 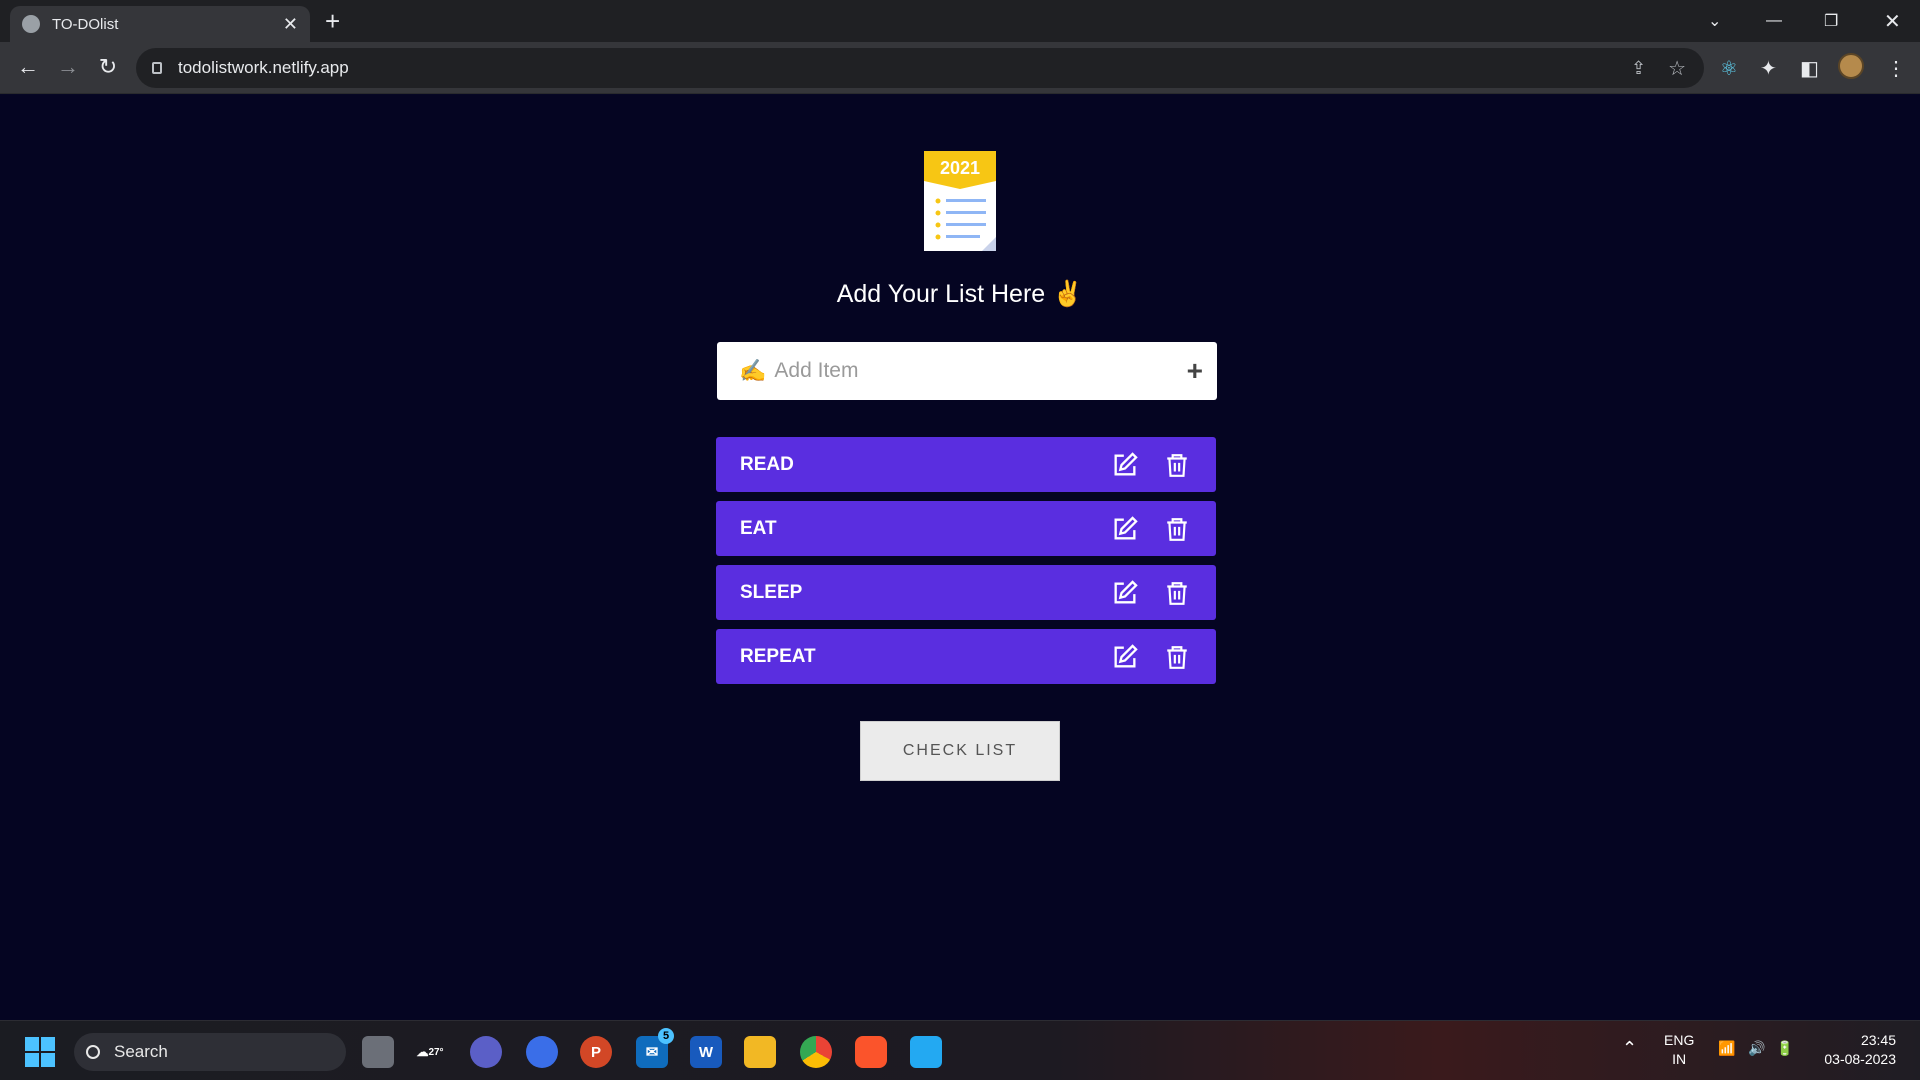 What do you see at coordinates (960, 751) in the screenshot?
I see `check-list-button: CHECK LIST` at bounding box center [960, 751].